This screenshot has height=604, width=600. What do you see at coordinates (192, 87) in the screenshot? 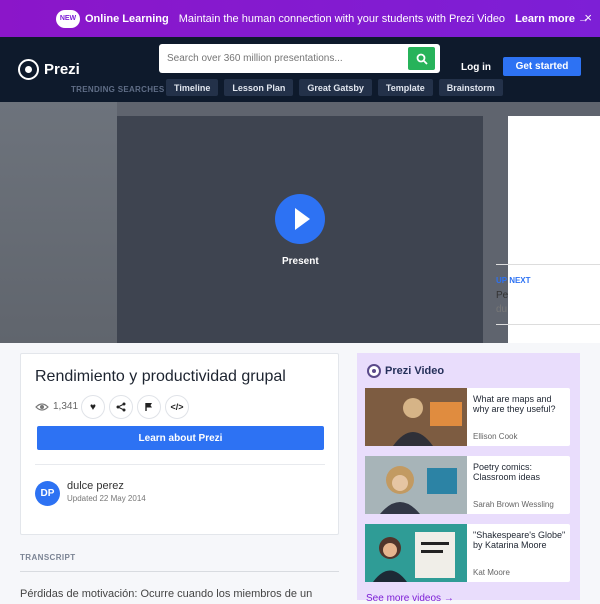
I see `trending-tag: Timeline` at bounding box center [192, 87].